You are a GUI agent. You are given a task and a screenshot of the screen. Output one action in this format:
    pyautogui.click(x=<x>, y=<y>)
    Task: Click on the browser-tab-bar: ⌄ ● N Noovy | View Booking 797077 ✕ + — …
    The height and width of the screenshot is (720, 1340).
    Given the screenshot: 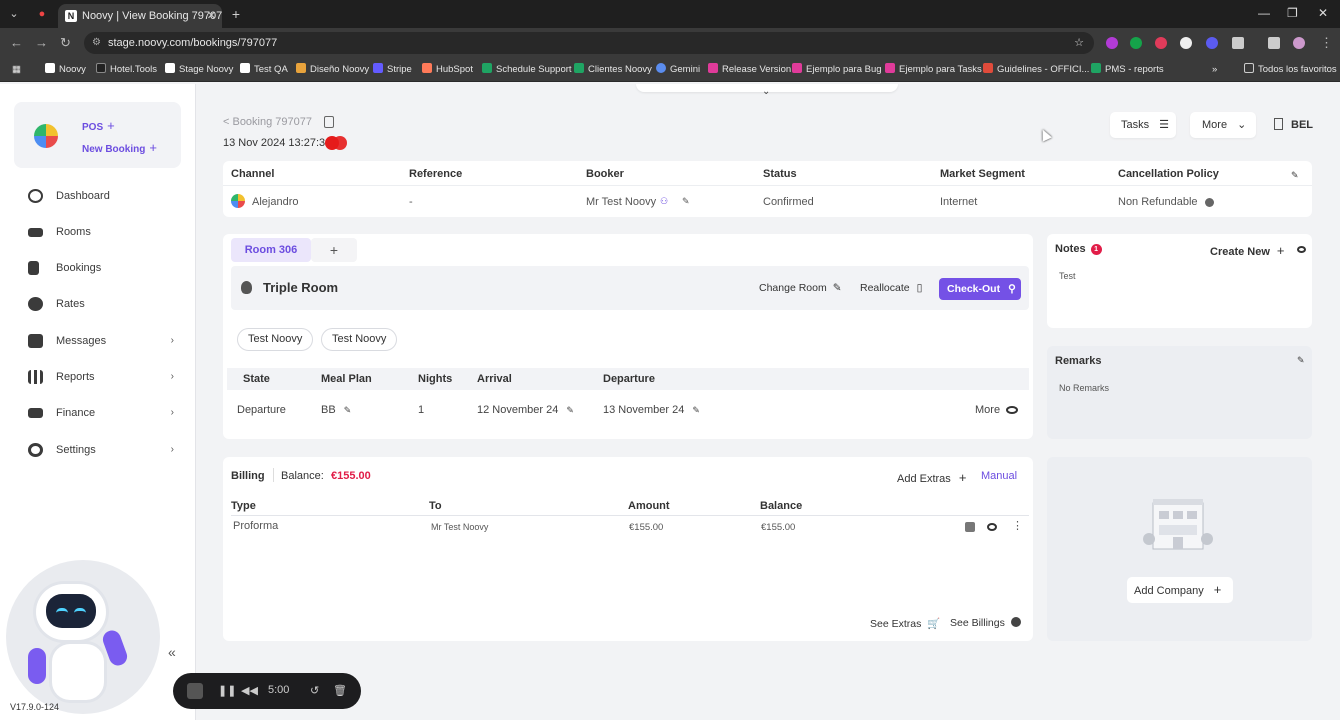 What is the action you would take?
    pyautogui.click(x=670, y=14)
    